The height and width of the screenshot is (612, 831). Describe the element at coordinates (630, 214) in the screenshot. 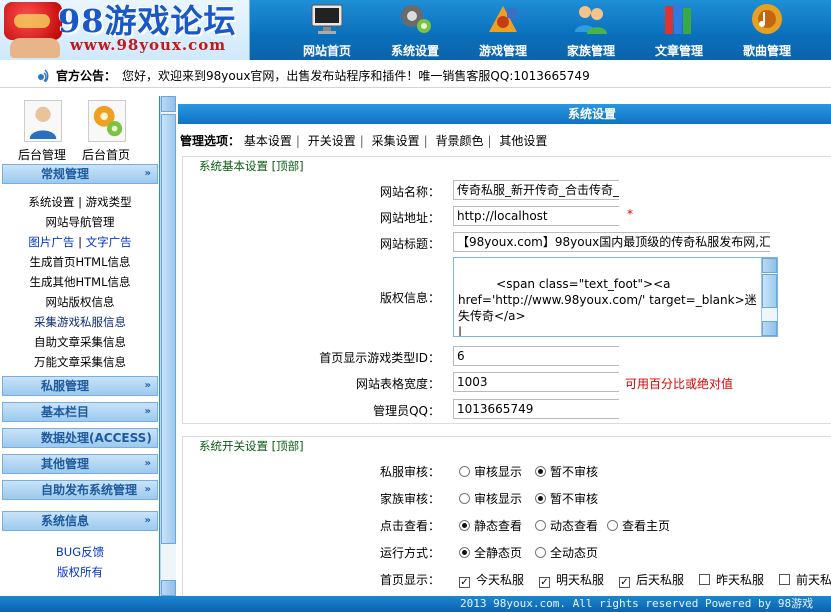

I see `required-mark: *` at that location.